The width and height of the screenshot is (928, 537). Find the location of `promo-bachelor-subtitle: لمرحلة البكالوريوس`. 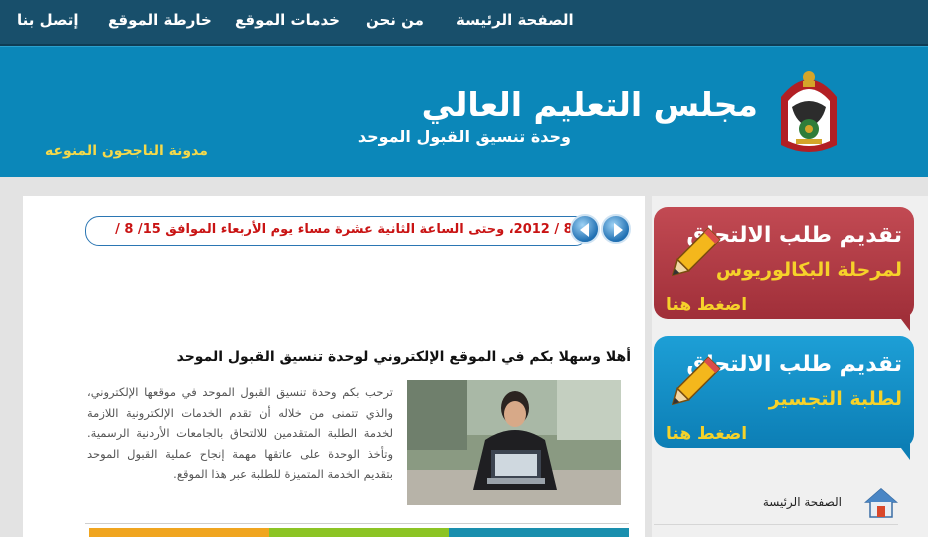

promo-bachelor-subtitle: لمرحلة البكالوريوس is located at coordinates (808, 270).